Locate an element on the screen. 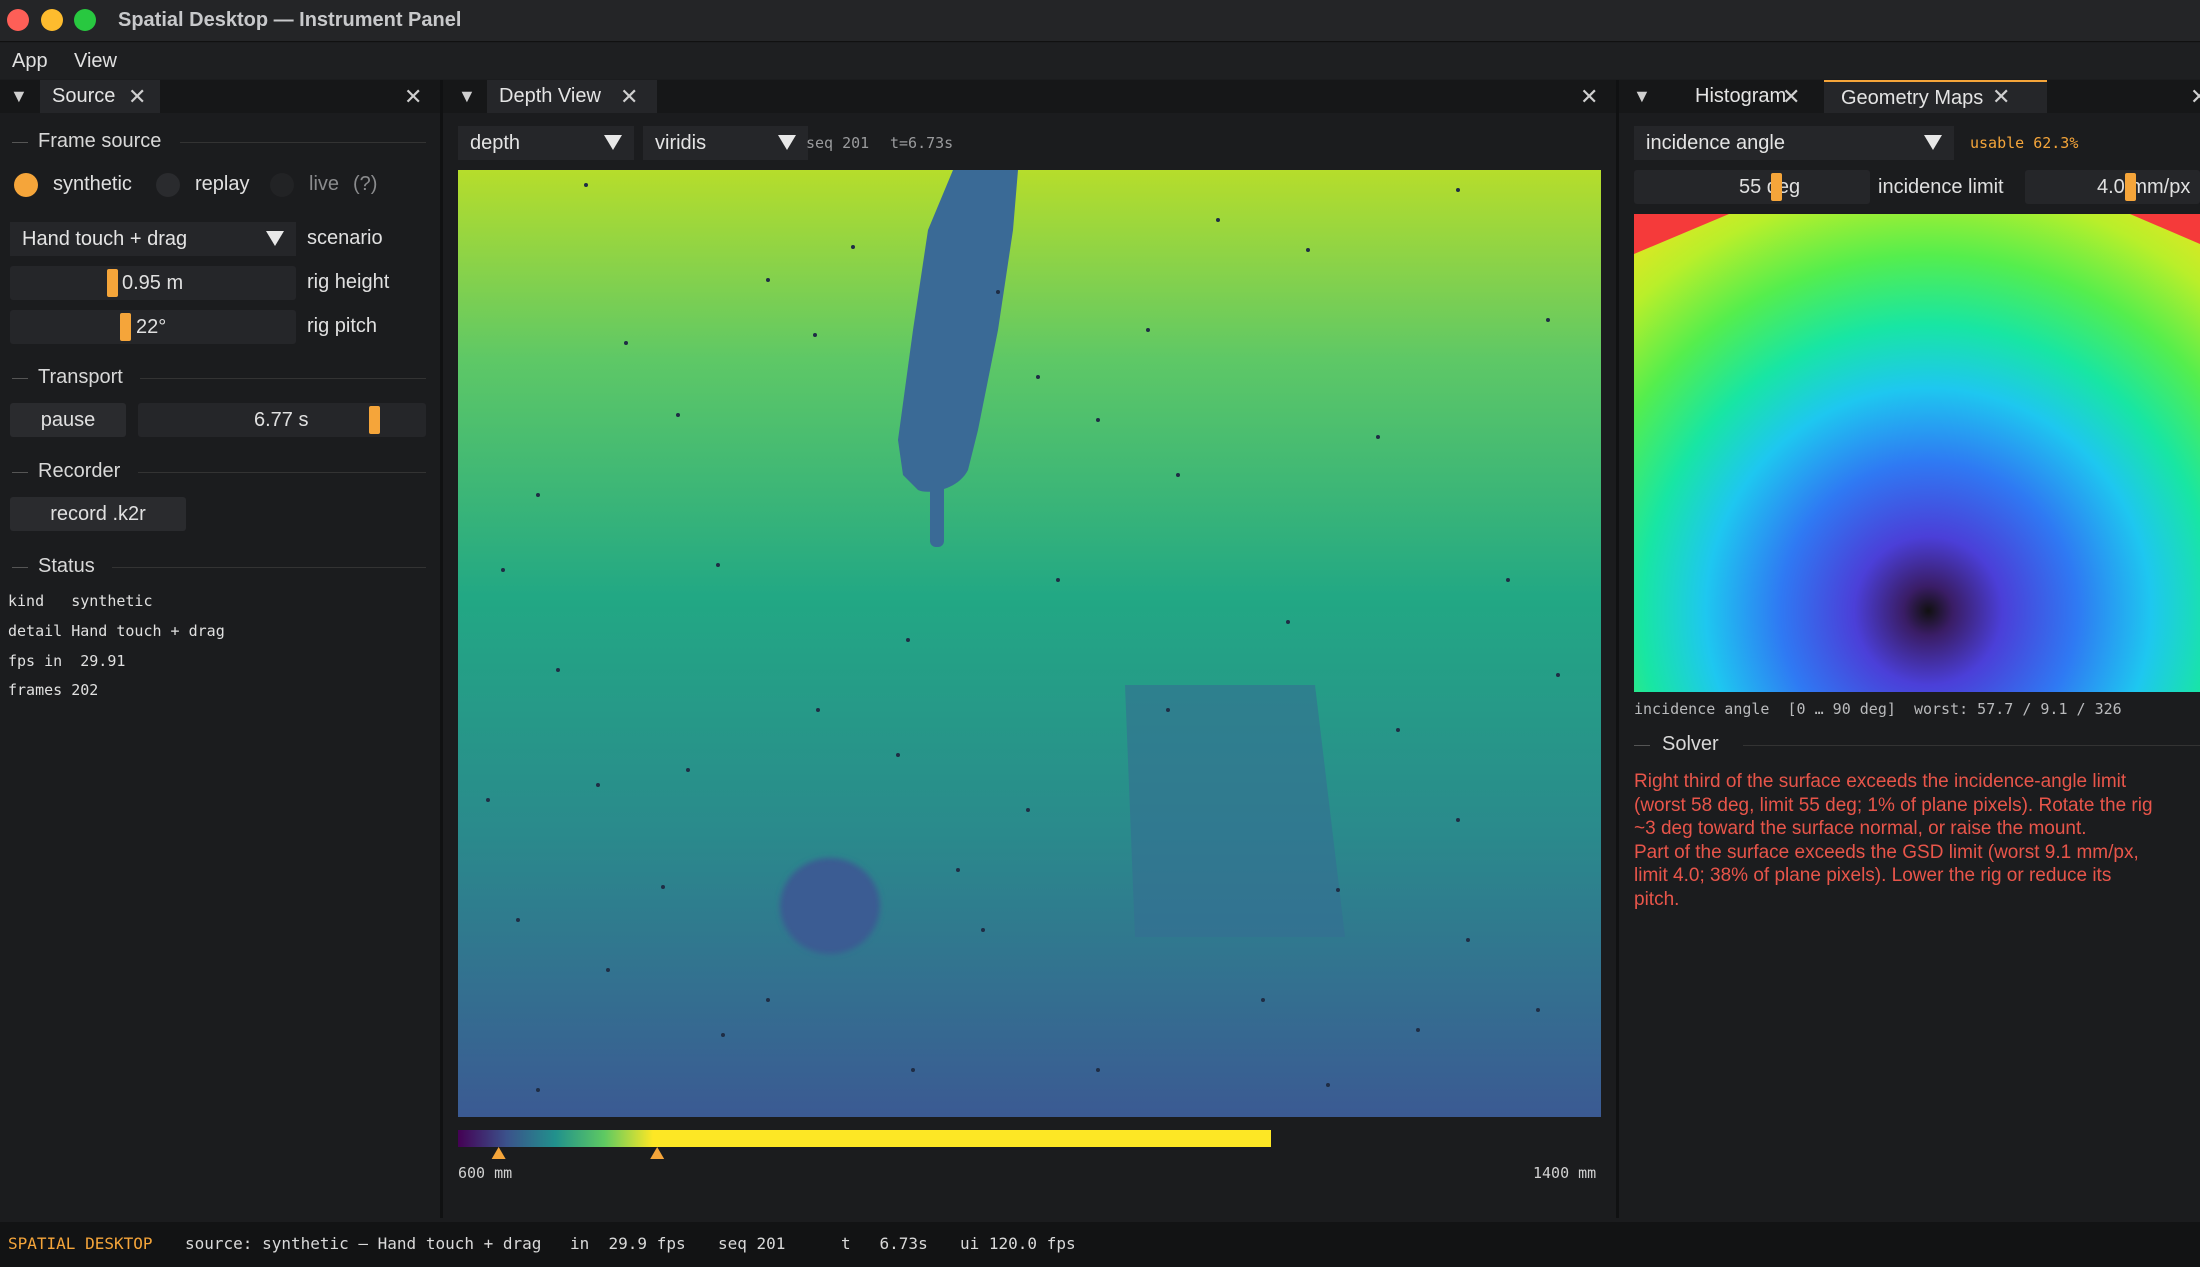 Image resolution: width=2200 pixels, height=1267 pixels. rig-pitch-value: 22° is located at coordinates (151, 327).